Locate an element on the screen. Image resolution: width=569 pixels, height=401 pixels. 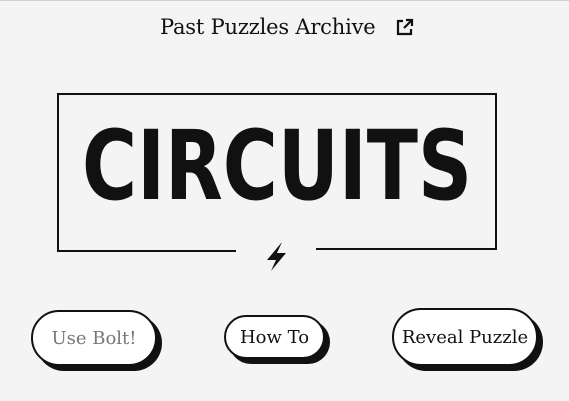
reveal-puzzle-button: Reveal Puzzle is located at coordinates (465, 337).